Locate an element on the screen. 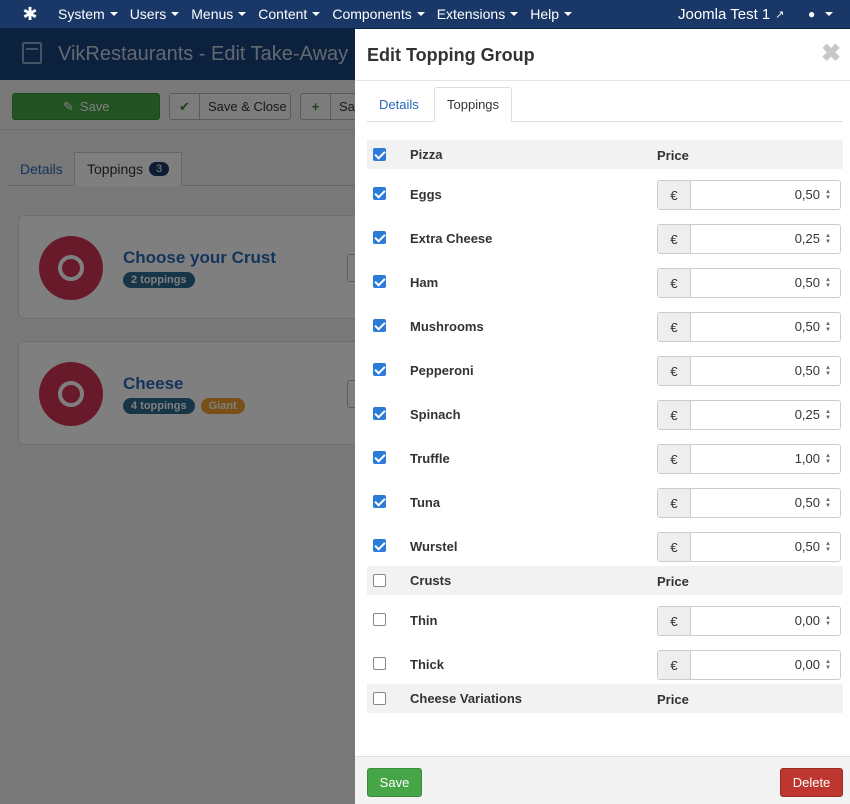 Image resolution: width=850 pixels, height=804 pixels. menu-extensions: Extensions is located at coordinates (478, 14).